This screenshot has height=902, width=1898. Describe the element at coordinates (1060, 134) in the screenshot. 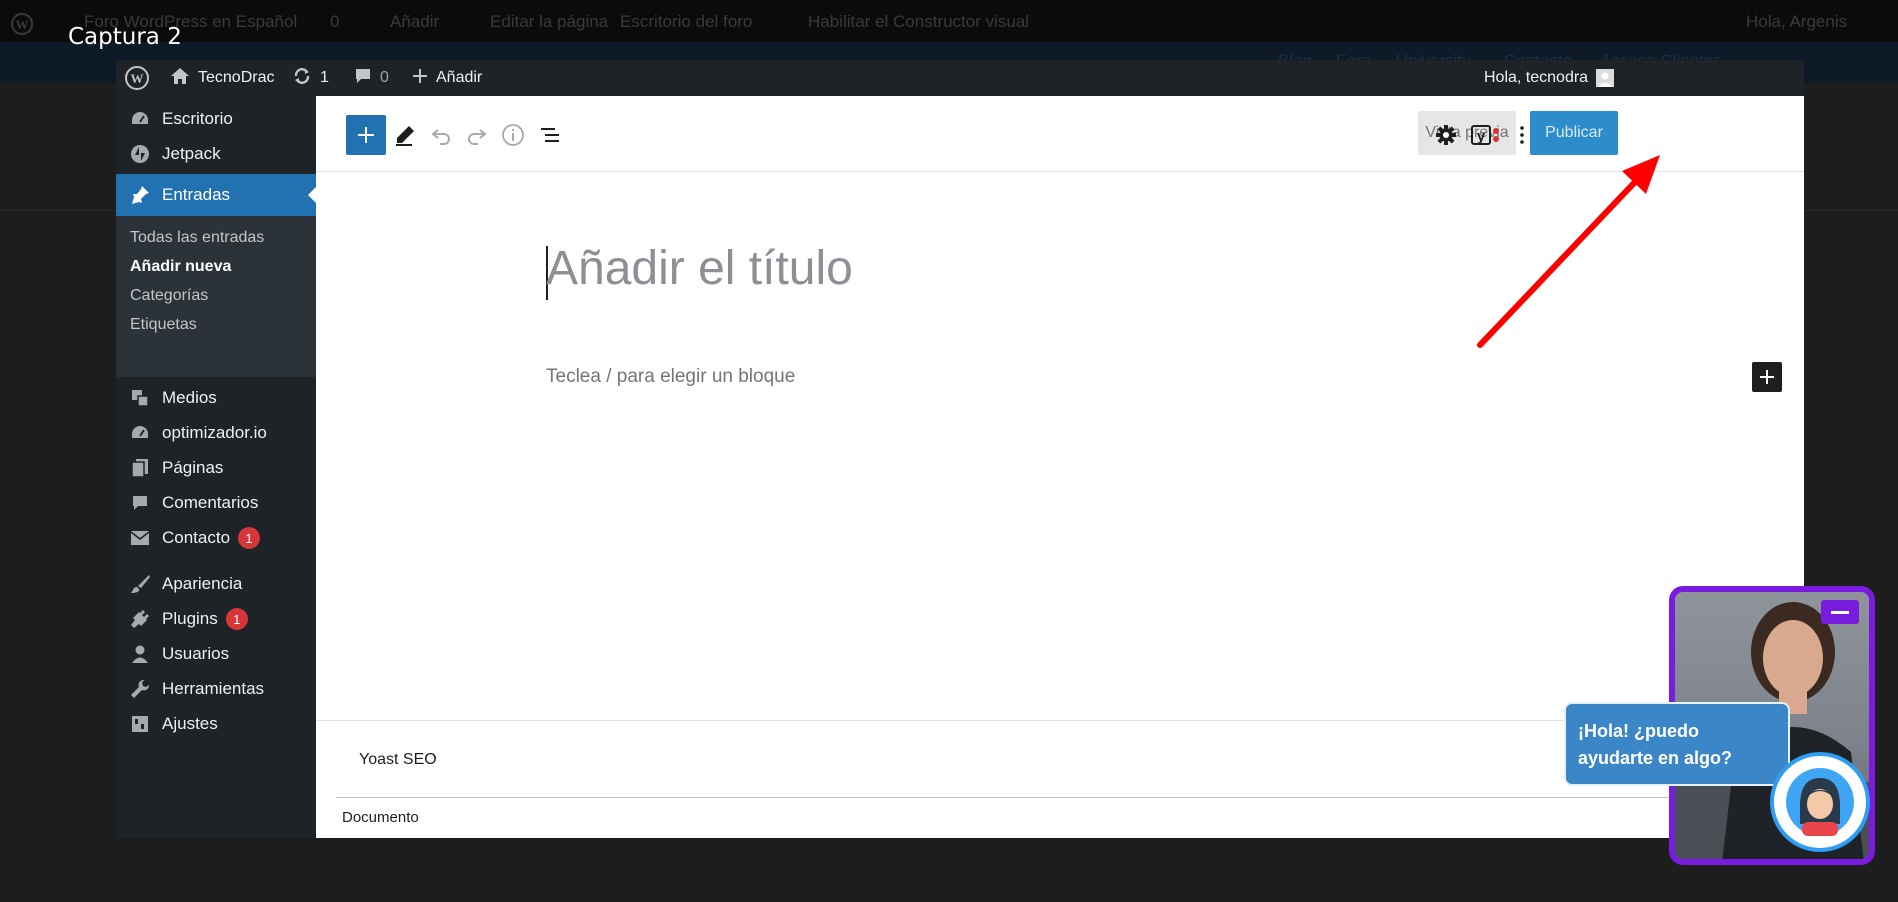

I see `editor-toolbar: Vista previa Publicar y` at that location.